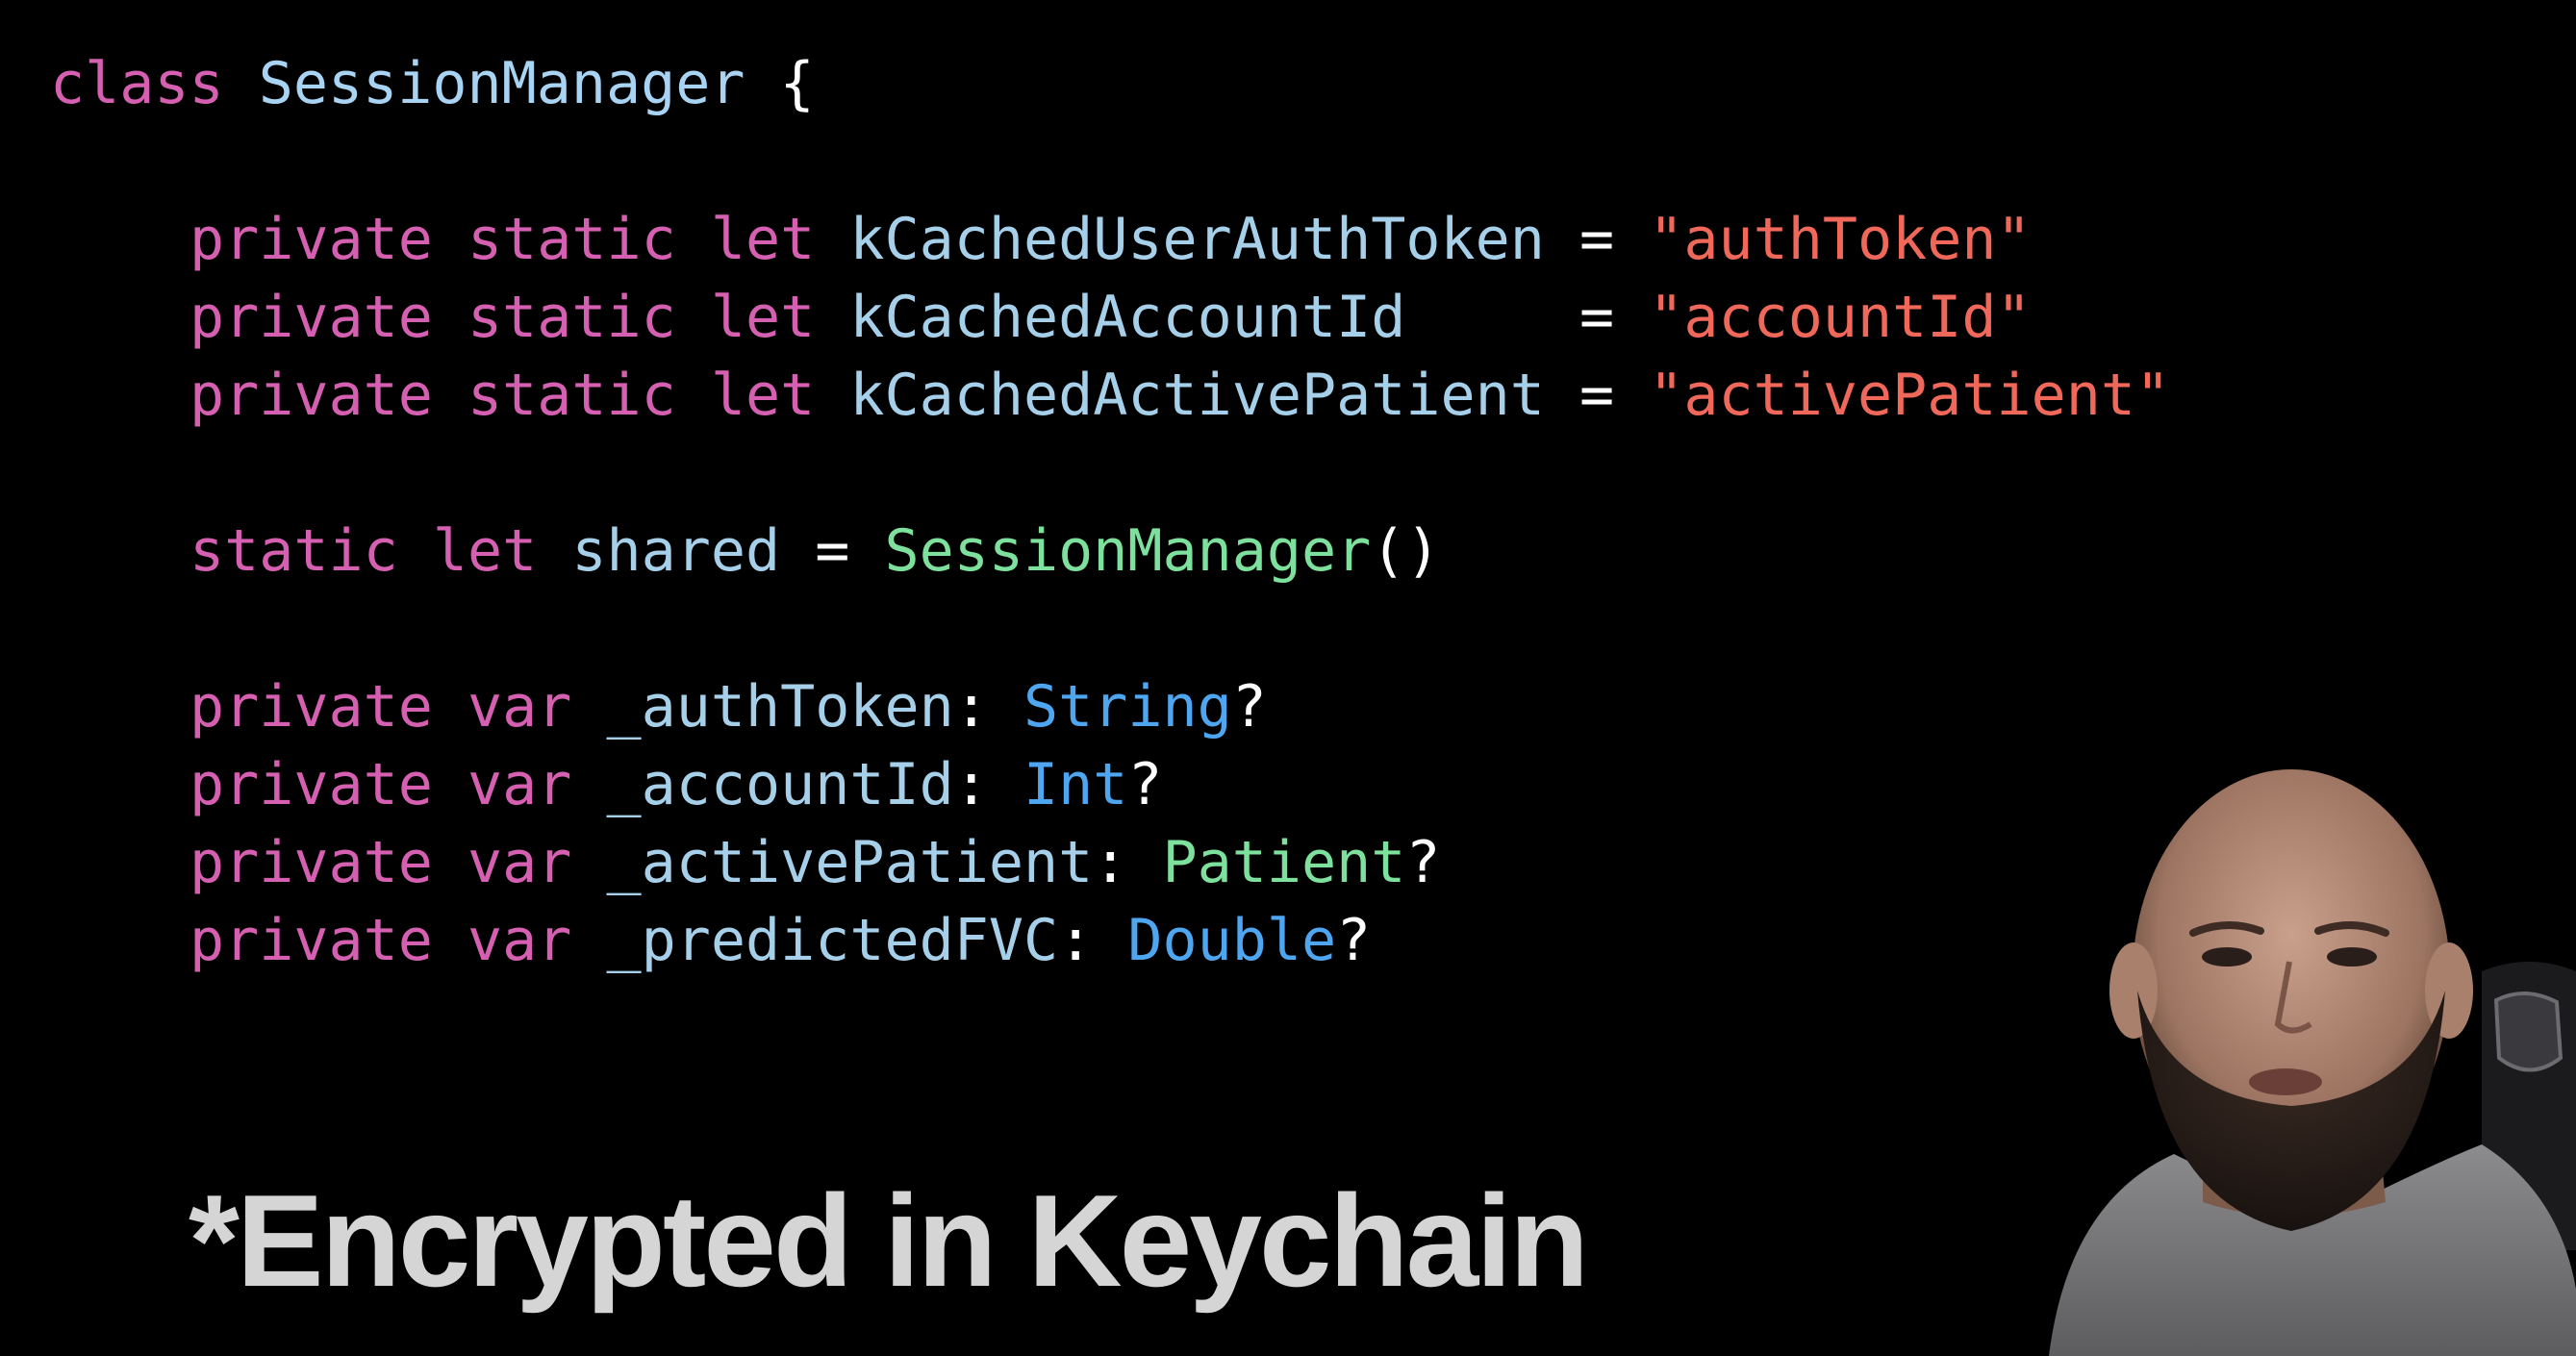 The width and height of the screenshot is (2576, 1356). I want to click on code-token-identifier: _authToken, so click(780, 707).